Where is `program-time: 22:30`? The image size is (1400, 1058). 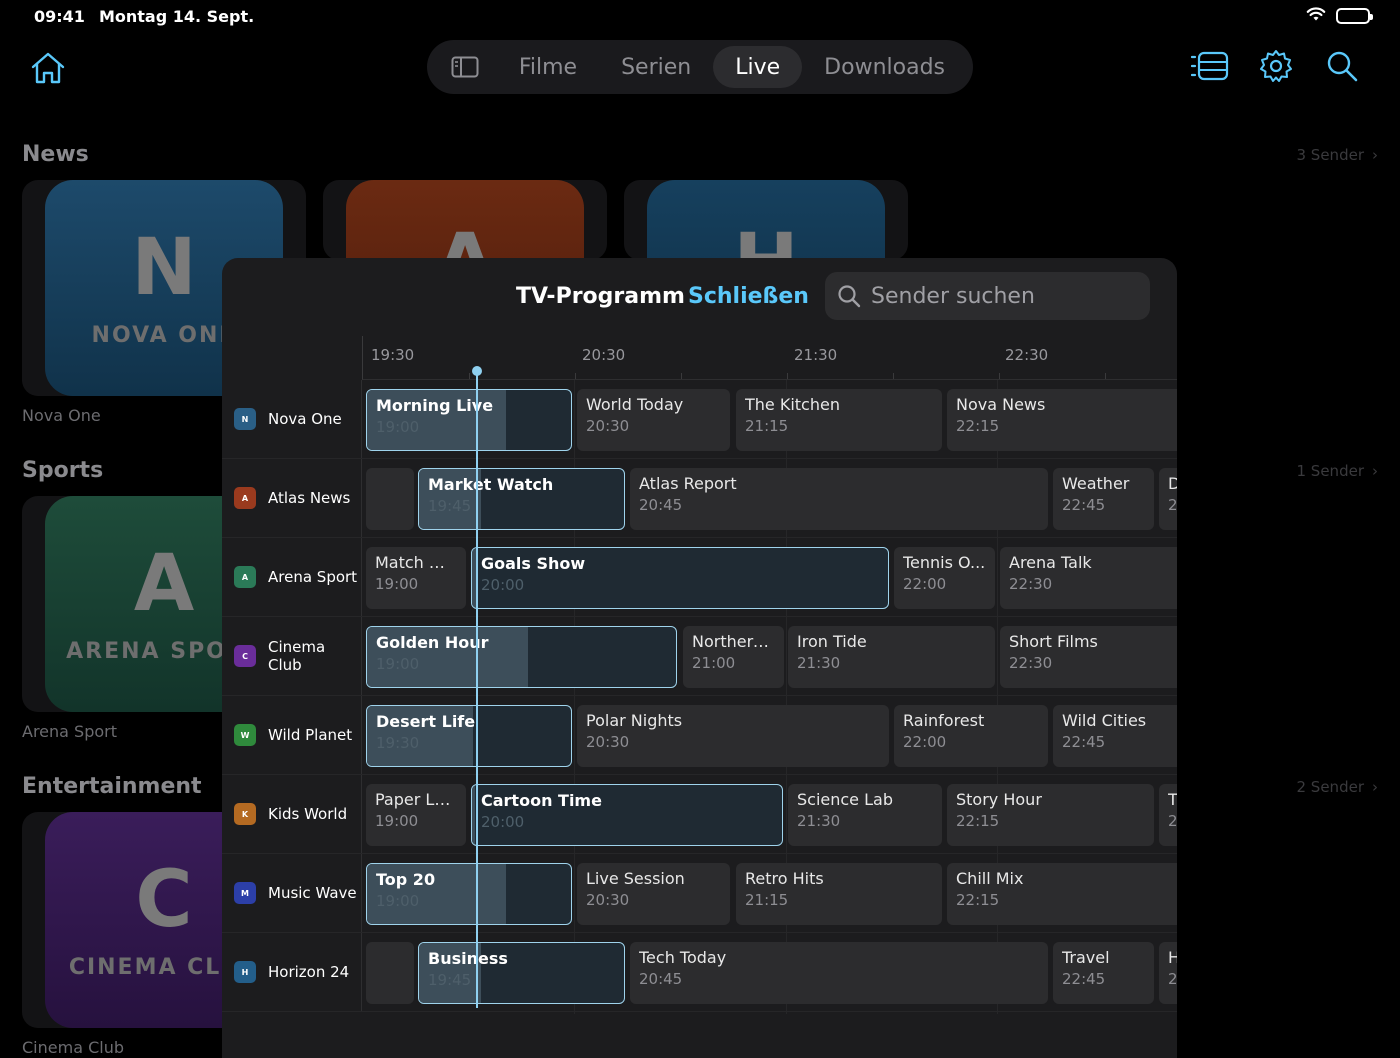
program-time: 22:30 is located at coordinates (1031, 663).